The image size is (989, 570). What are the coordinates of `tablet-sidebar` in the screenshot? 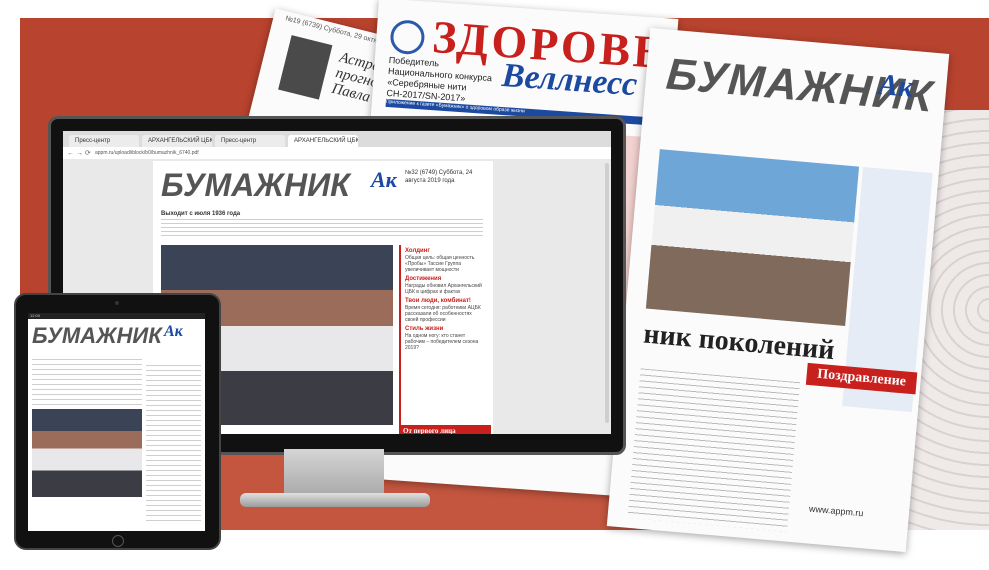 It's located at (173, 445).